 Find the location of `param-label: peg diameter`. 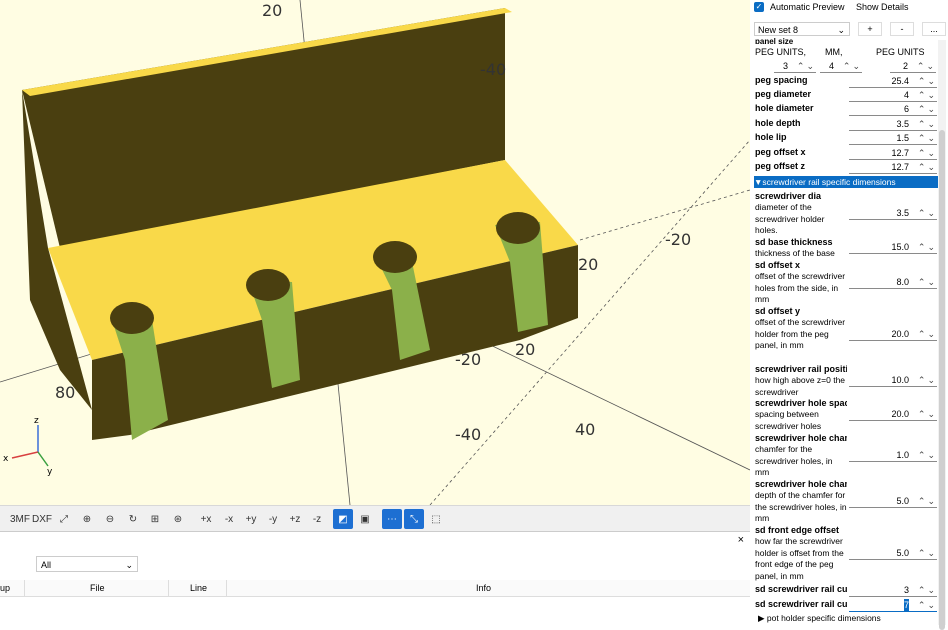

param-label: peg diameter is located at coordinates (783, 94).